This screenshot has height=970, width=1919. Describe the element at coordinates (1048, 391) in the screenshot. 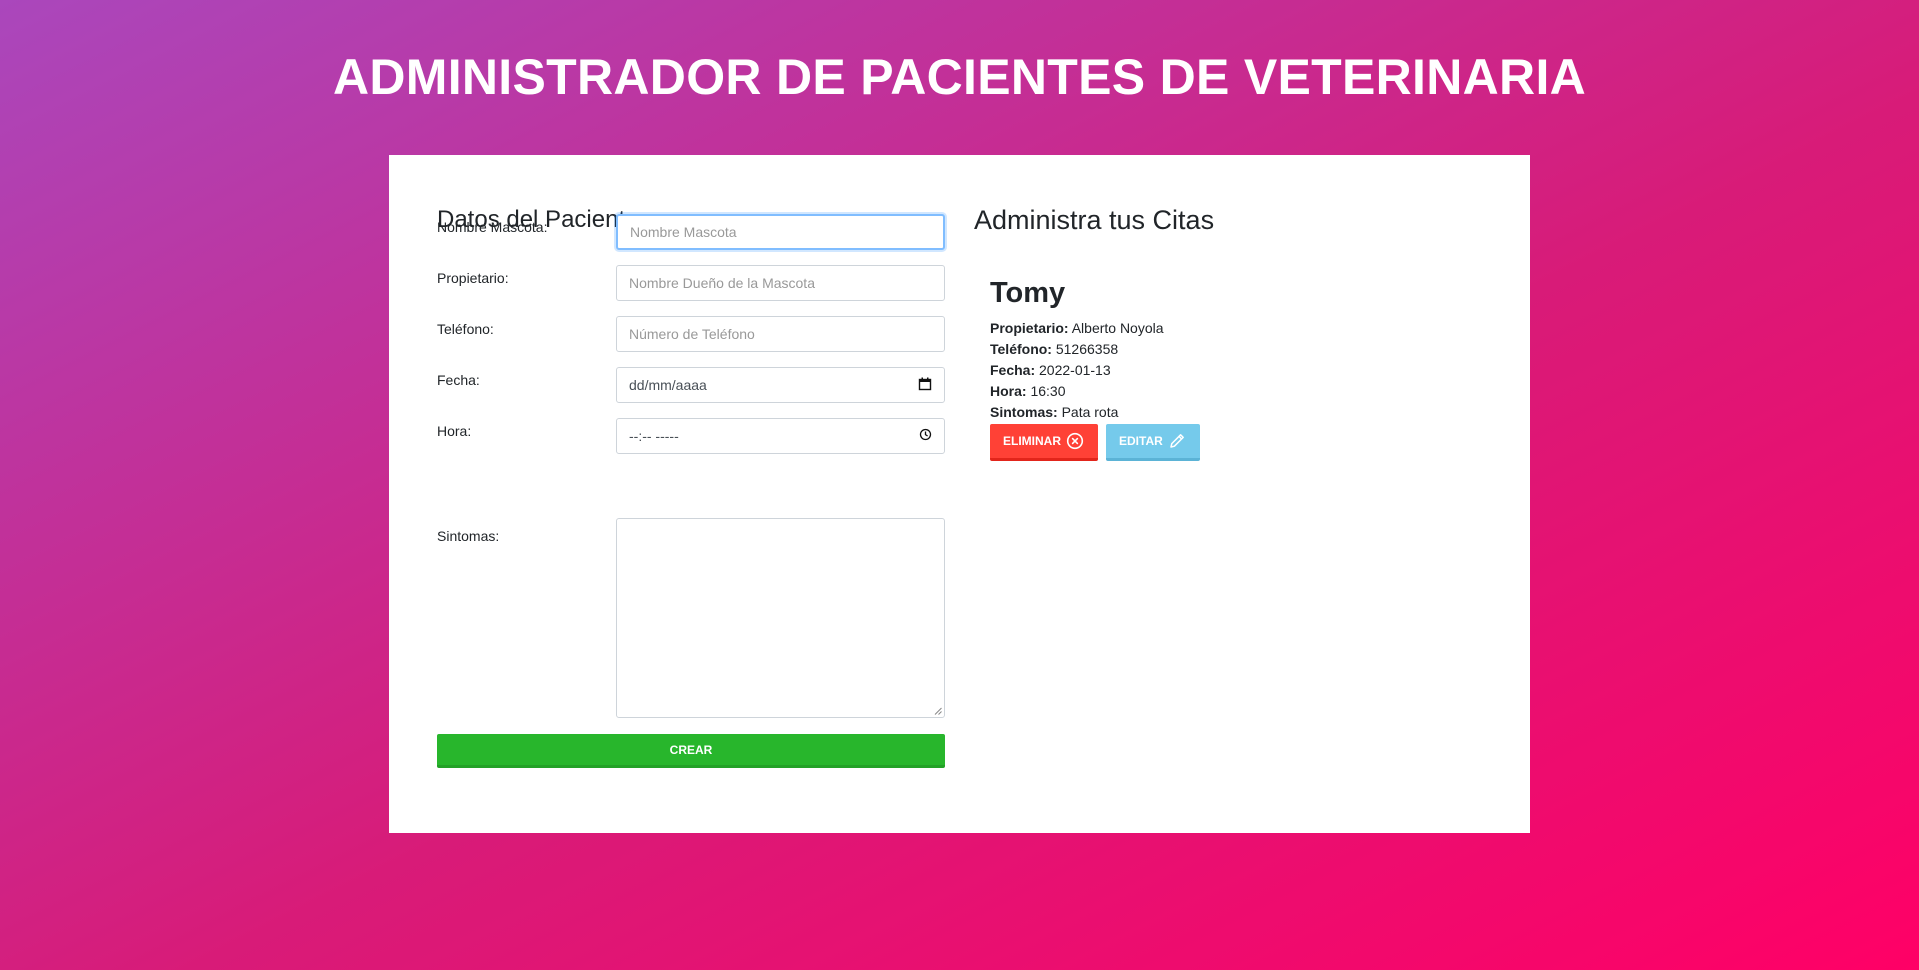

I see `time-value: 16:30` at that location.